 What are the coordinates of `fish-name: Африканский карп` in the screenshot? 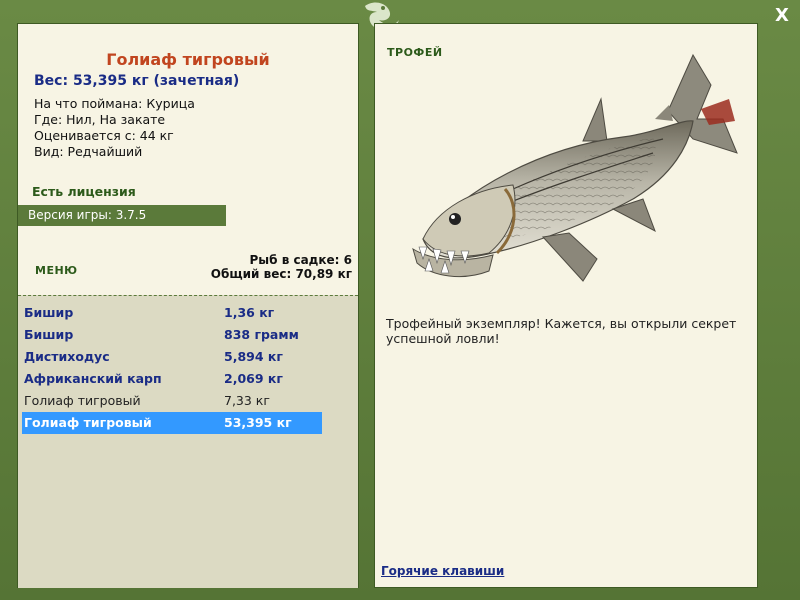 It's located at (93, 378).